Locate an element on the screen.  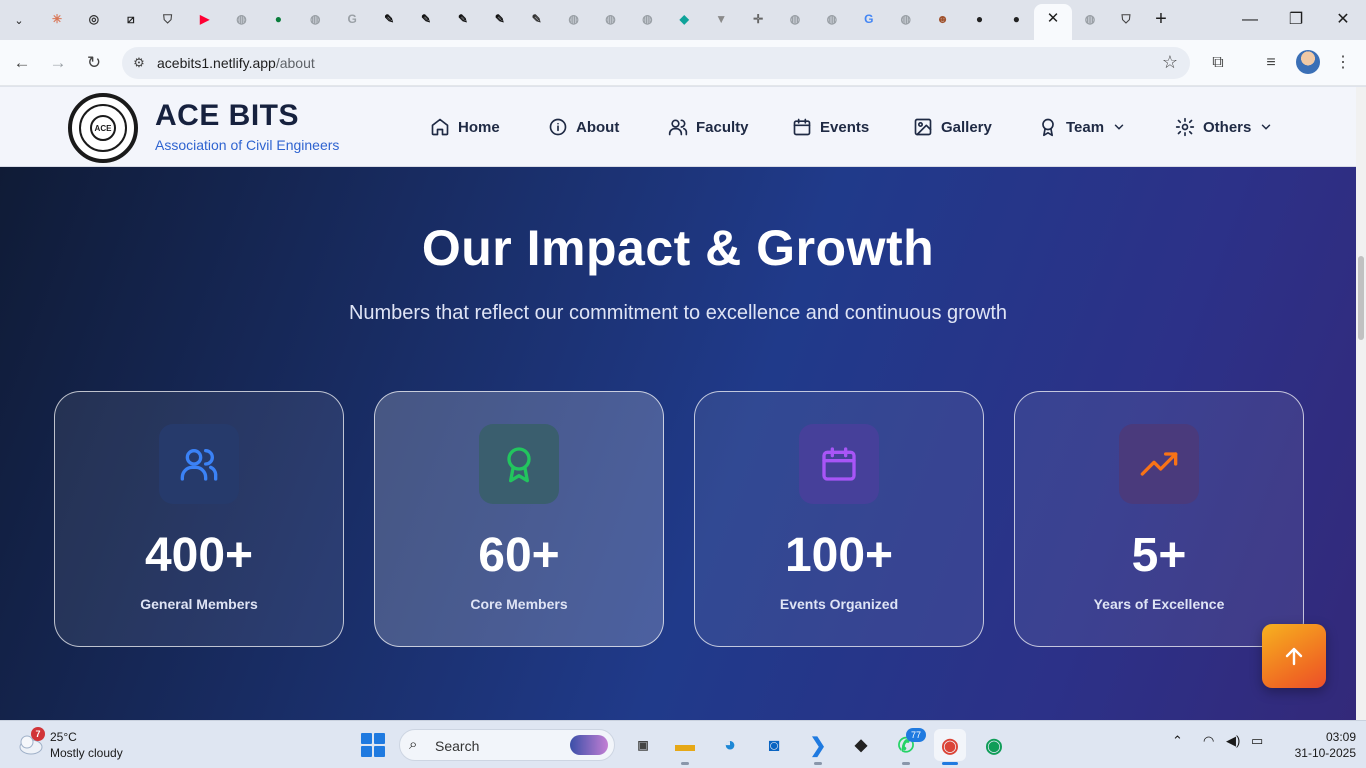
close-tab-icon: ✕ is located at coordinates (1053, 19).